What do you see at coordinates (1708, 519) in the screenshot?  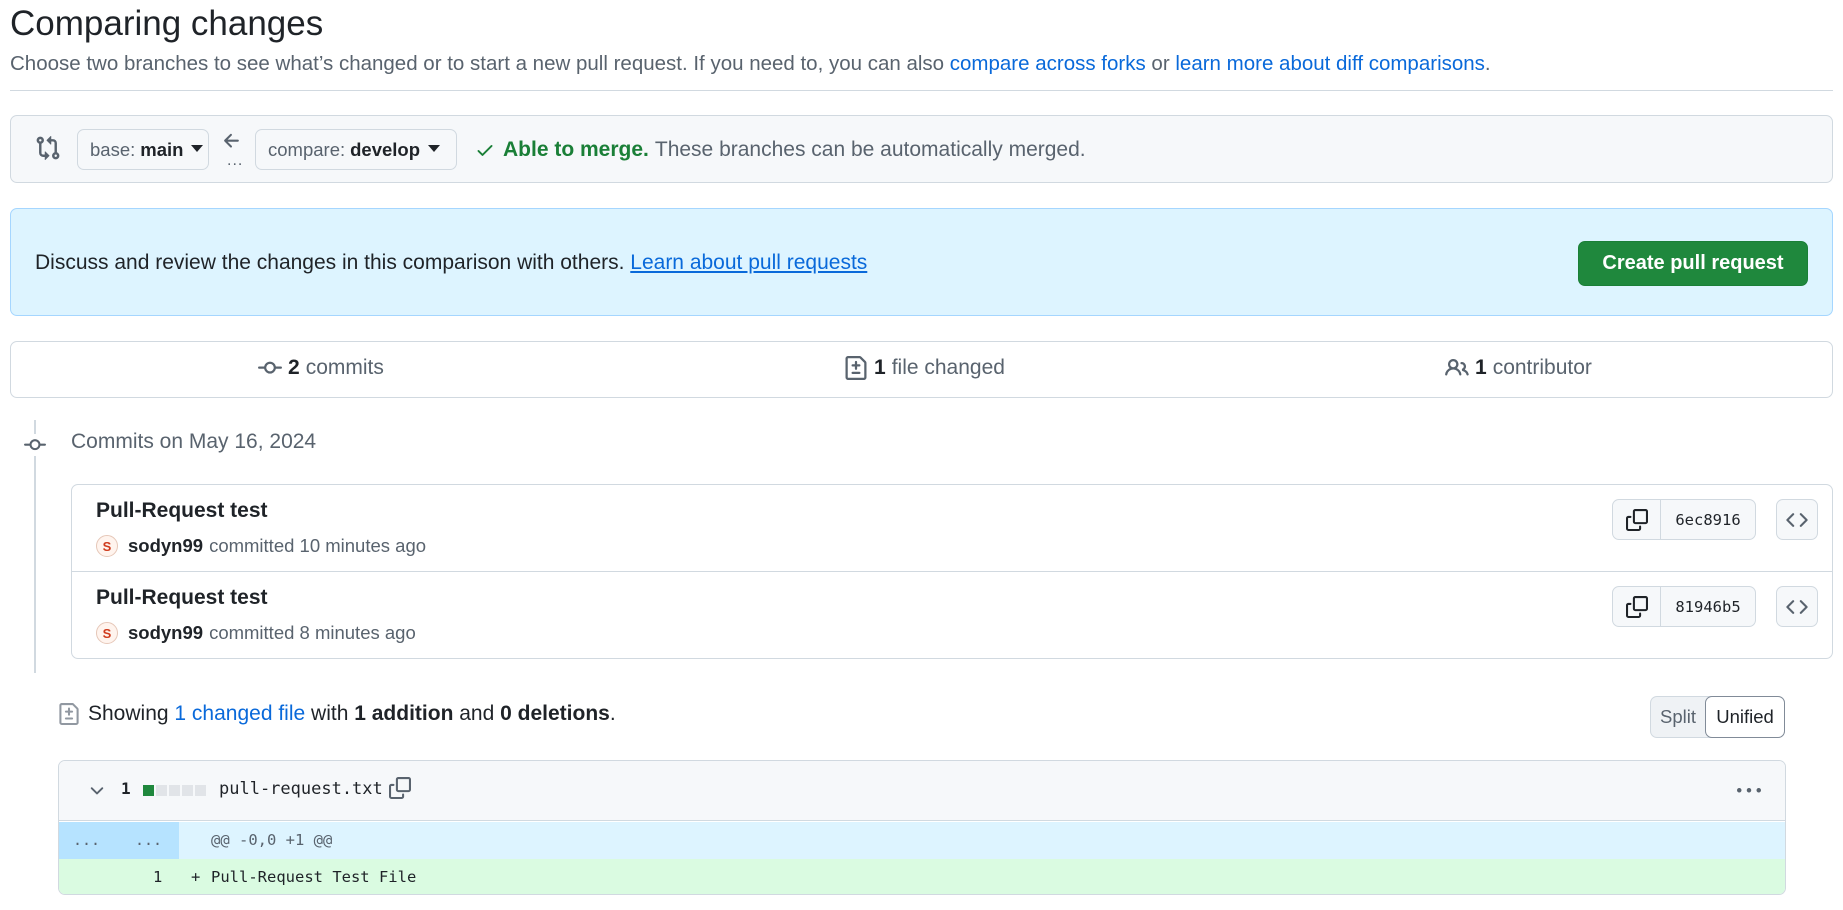 I see `commit-sha-link: 6ec8916` at bounding box center [1708, 519].